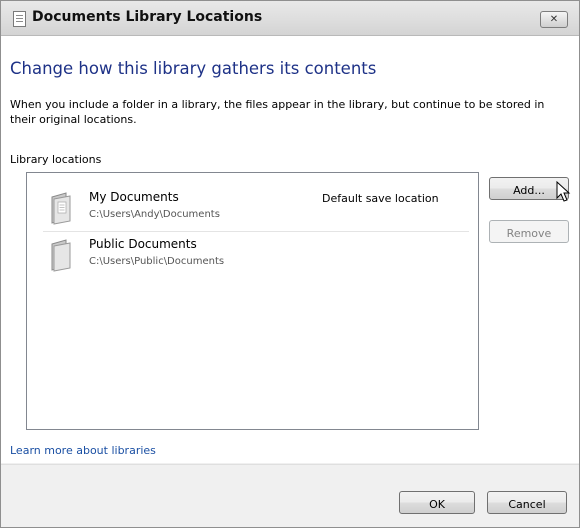 The image size is (580, 528). What do you see at coordinates (83, 450) in the screenshot?
I see `learn-more-link: Learn more about libraries` at bounding box center [83, 450].